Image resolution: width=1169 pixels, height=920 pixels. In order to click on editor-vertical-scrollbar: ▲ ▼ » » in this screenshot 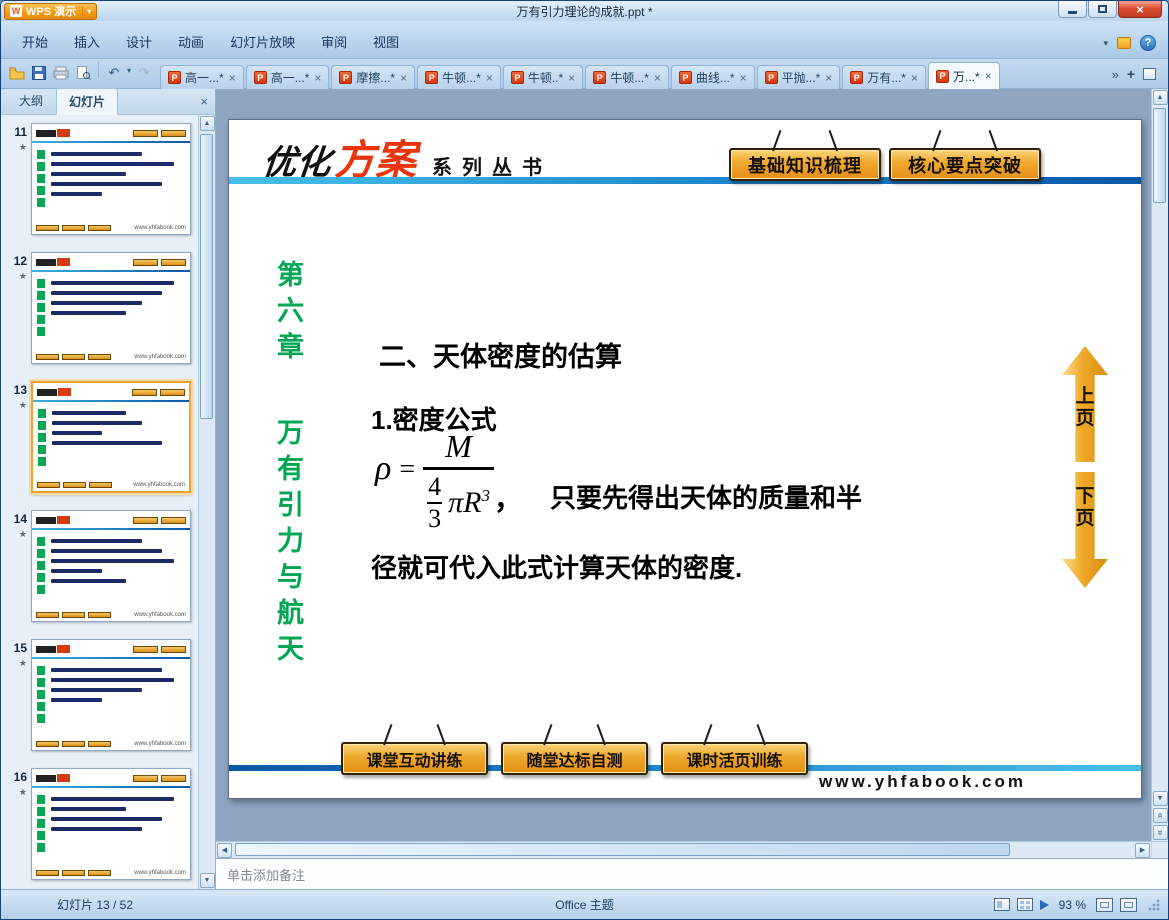, I will do `click(1159, 465)`.